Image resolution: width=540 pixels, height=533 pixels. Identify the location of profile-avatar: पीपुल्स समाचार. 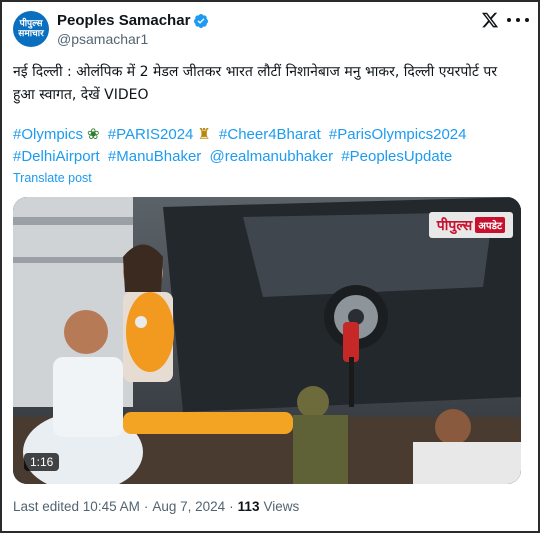
(31, 29).